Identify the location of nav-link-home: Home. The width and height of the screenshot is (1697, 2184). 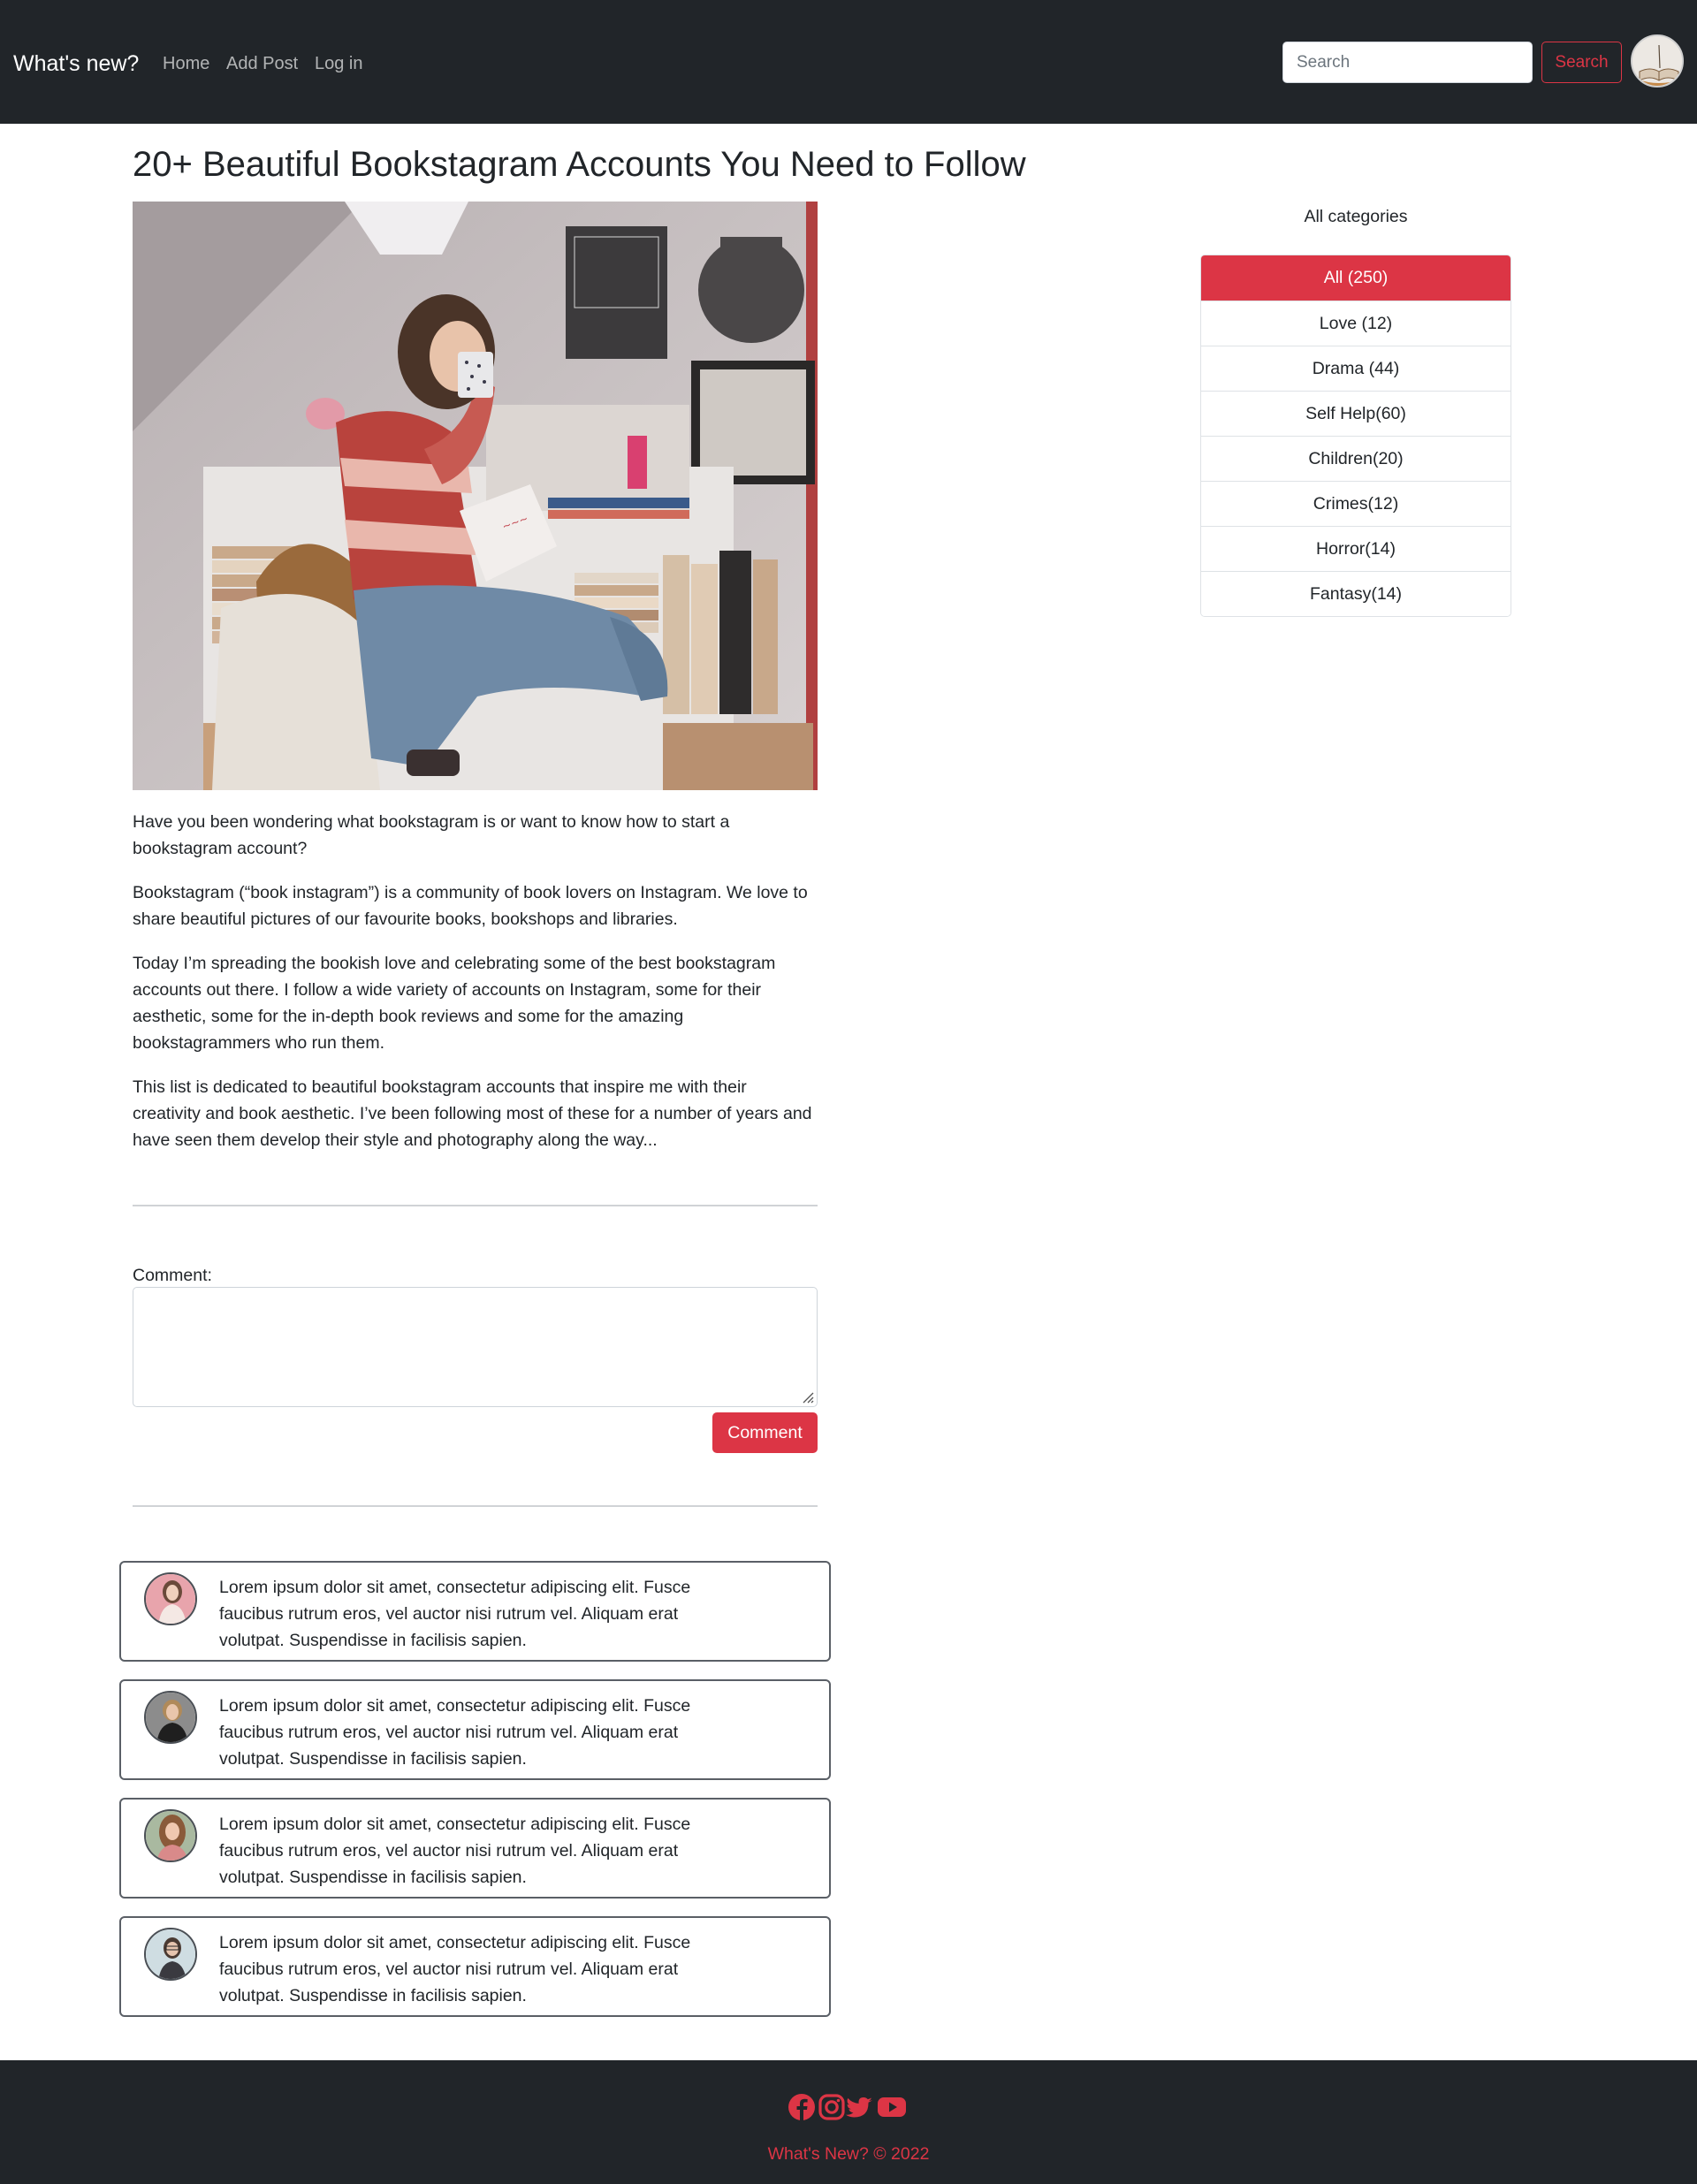
(186, 63).